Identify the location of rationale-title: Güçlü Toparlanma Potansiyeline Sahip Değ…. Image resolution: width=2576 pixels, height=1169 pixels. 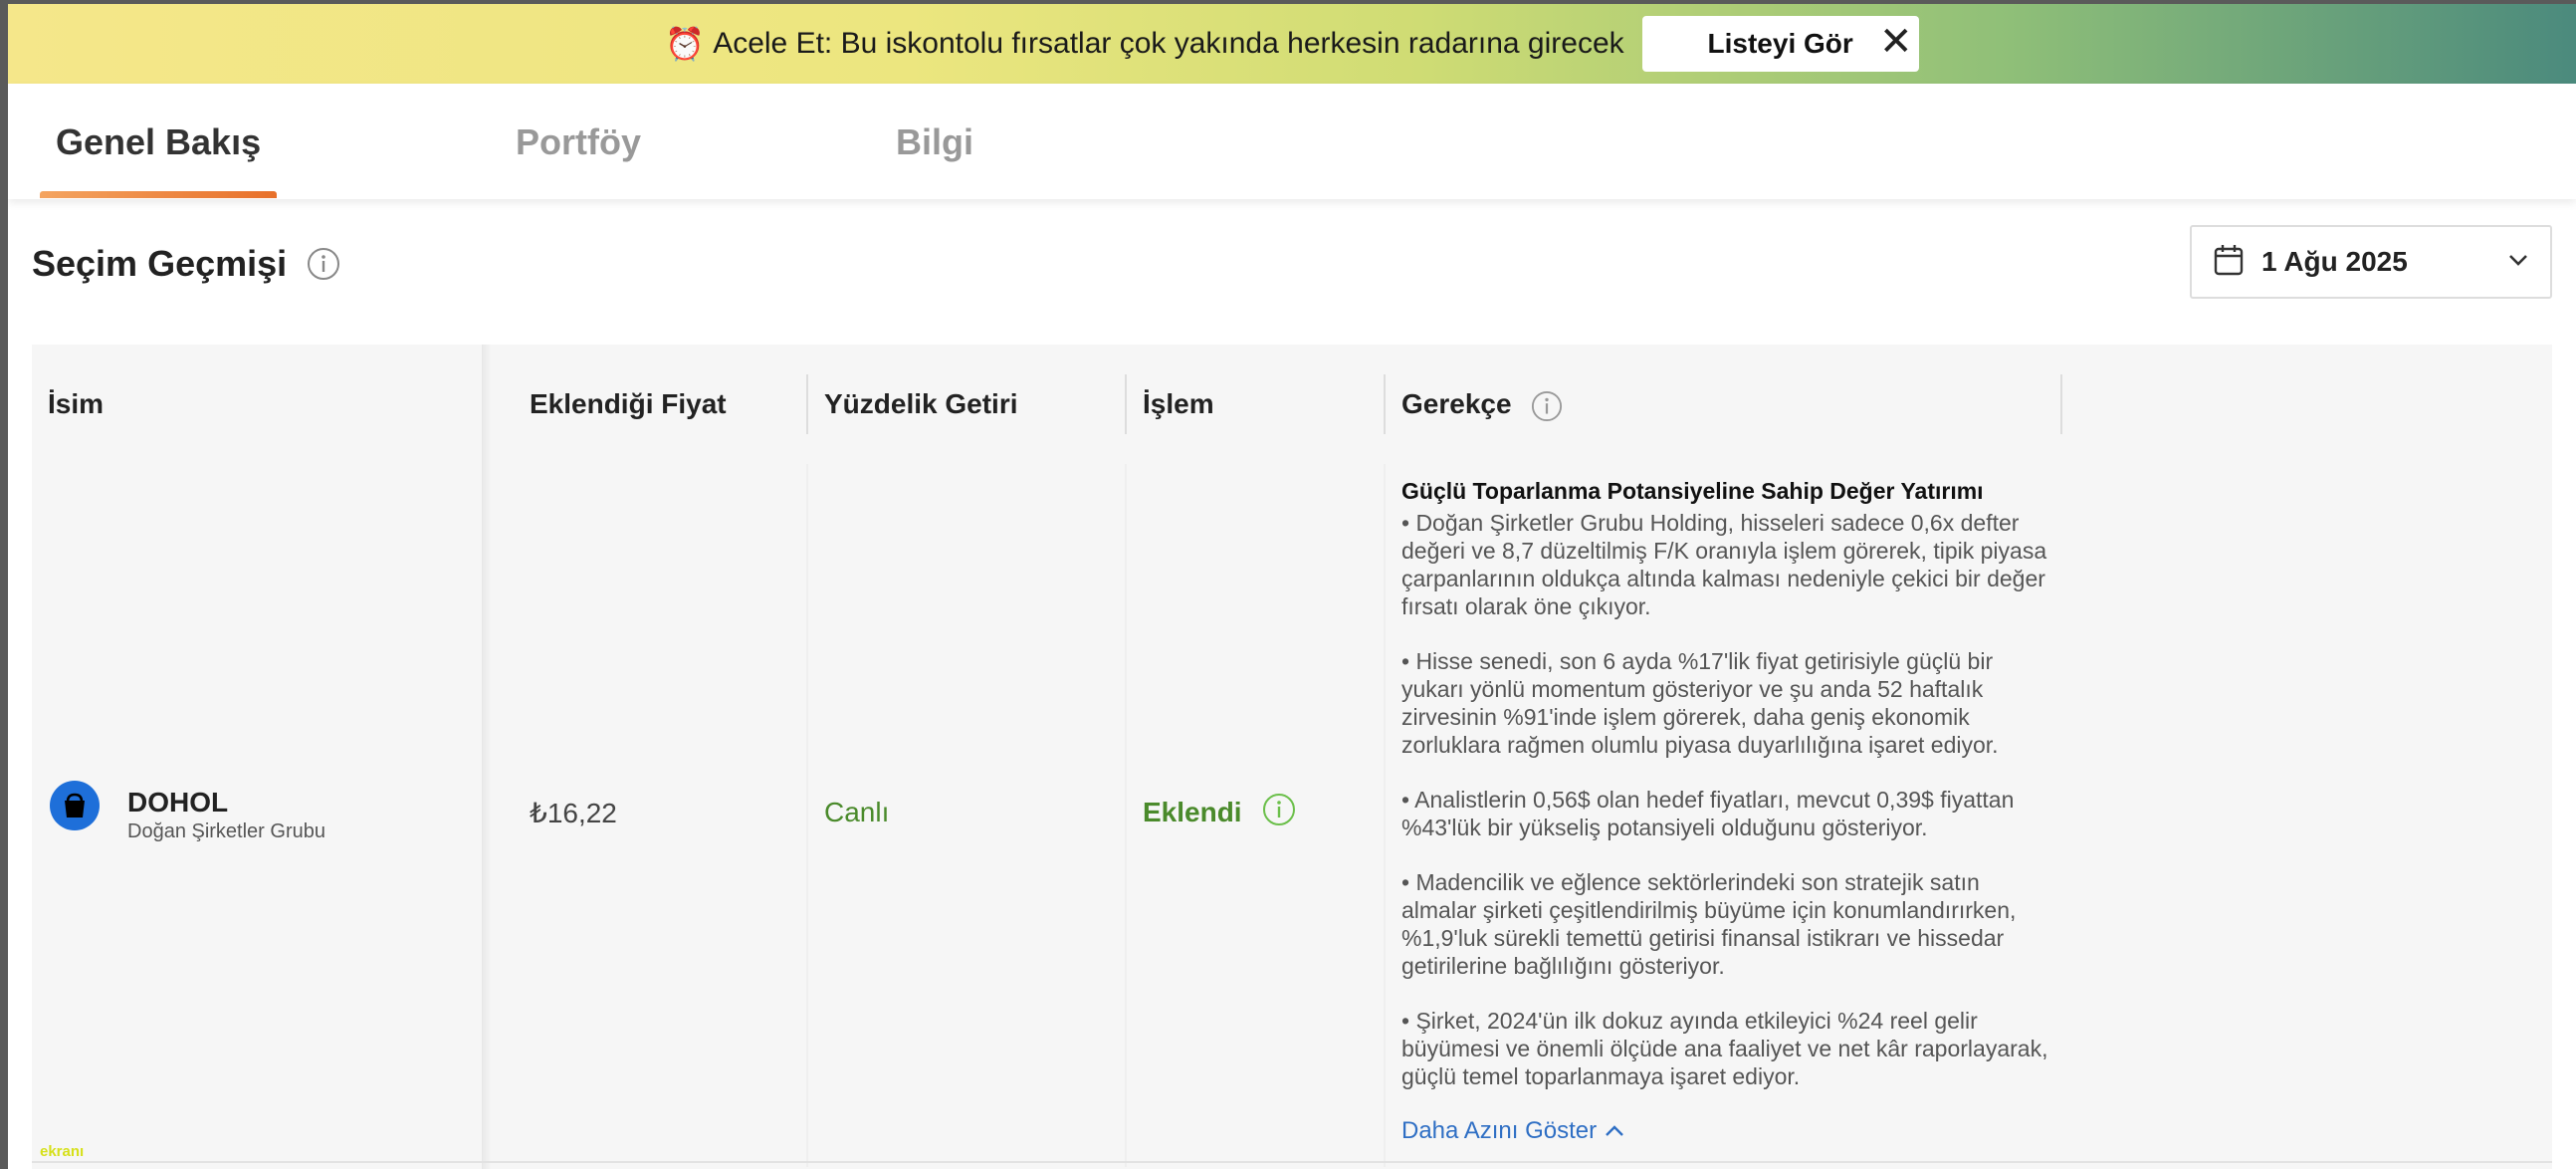
(1692, 491).